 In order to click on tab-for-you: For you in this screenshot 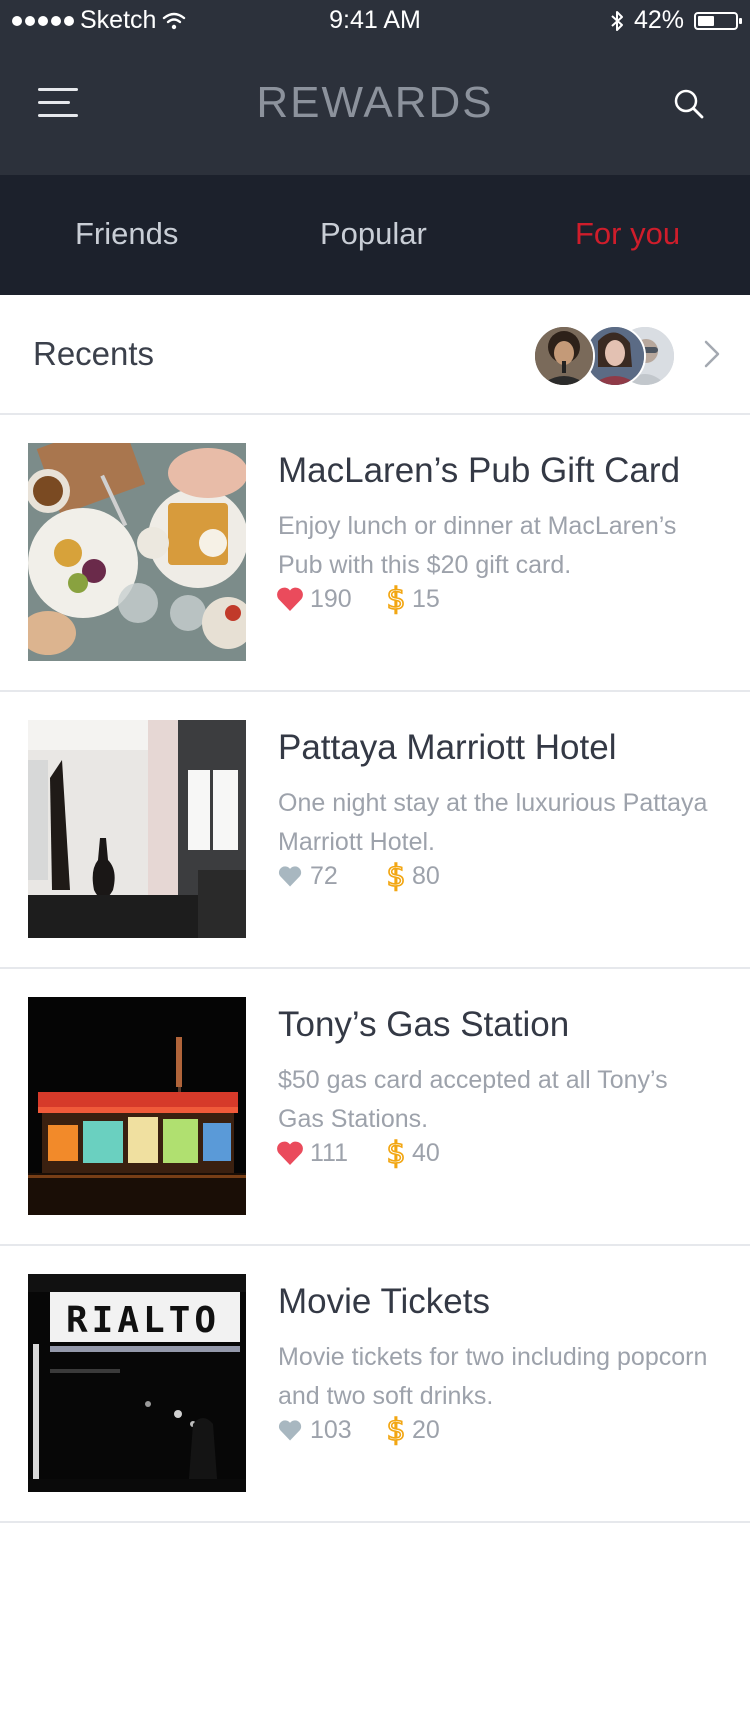, I will do `click(627, 235)`.